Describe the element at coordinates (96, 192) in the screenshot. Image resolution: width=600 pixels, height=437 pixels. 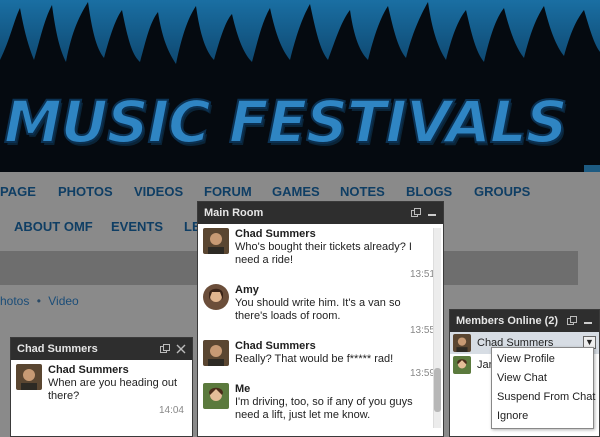
I see `nav-item-photos: PHOTOS` at that location.